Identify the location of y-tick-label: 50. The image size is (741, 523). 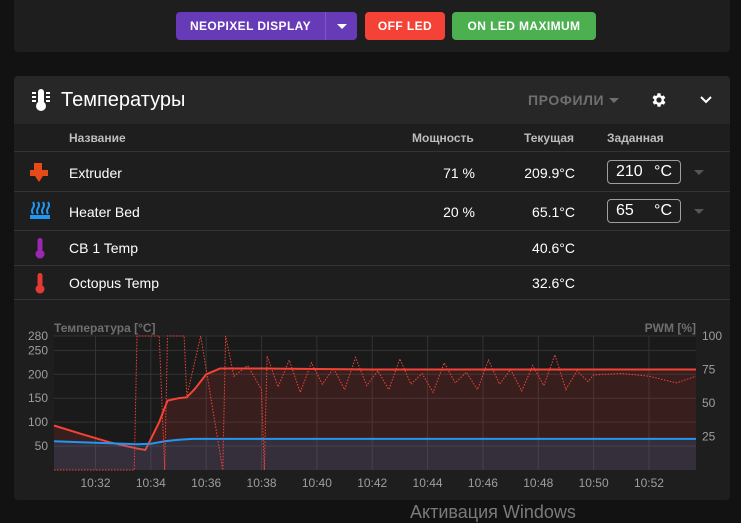
(42, 446).